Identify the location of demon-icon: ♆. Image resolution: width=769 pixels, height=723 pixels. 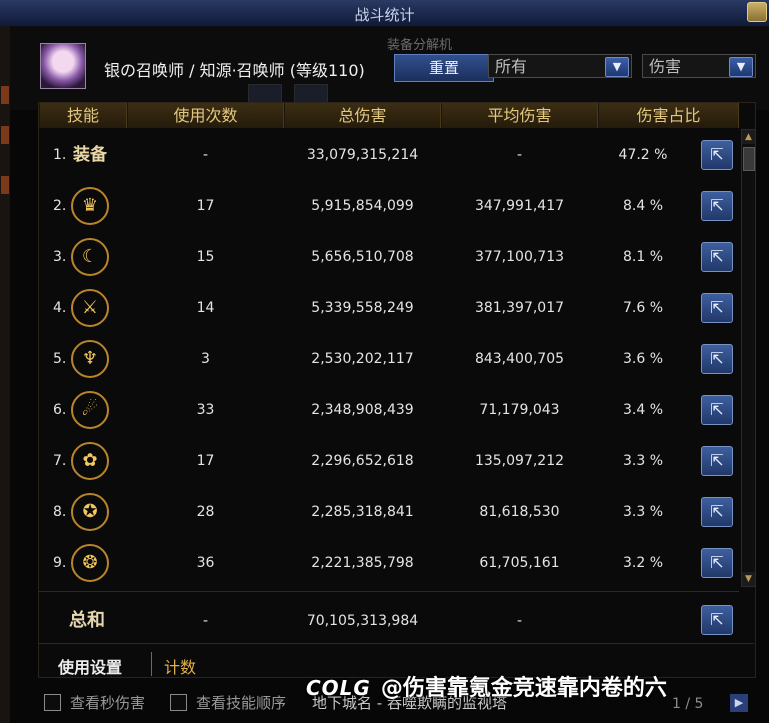
(90, 359).